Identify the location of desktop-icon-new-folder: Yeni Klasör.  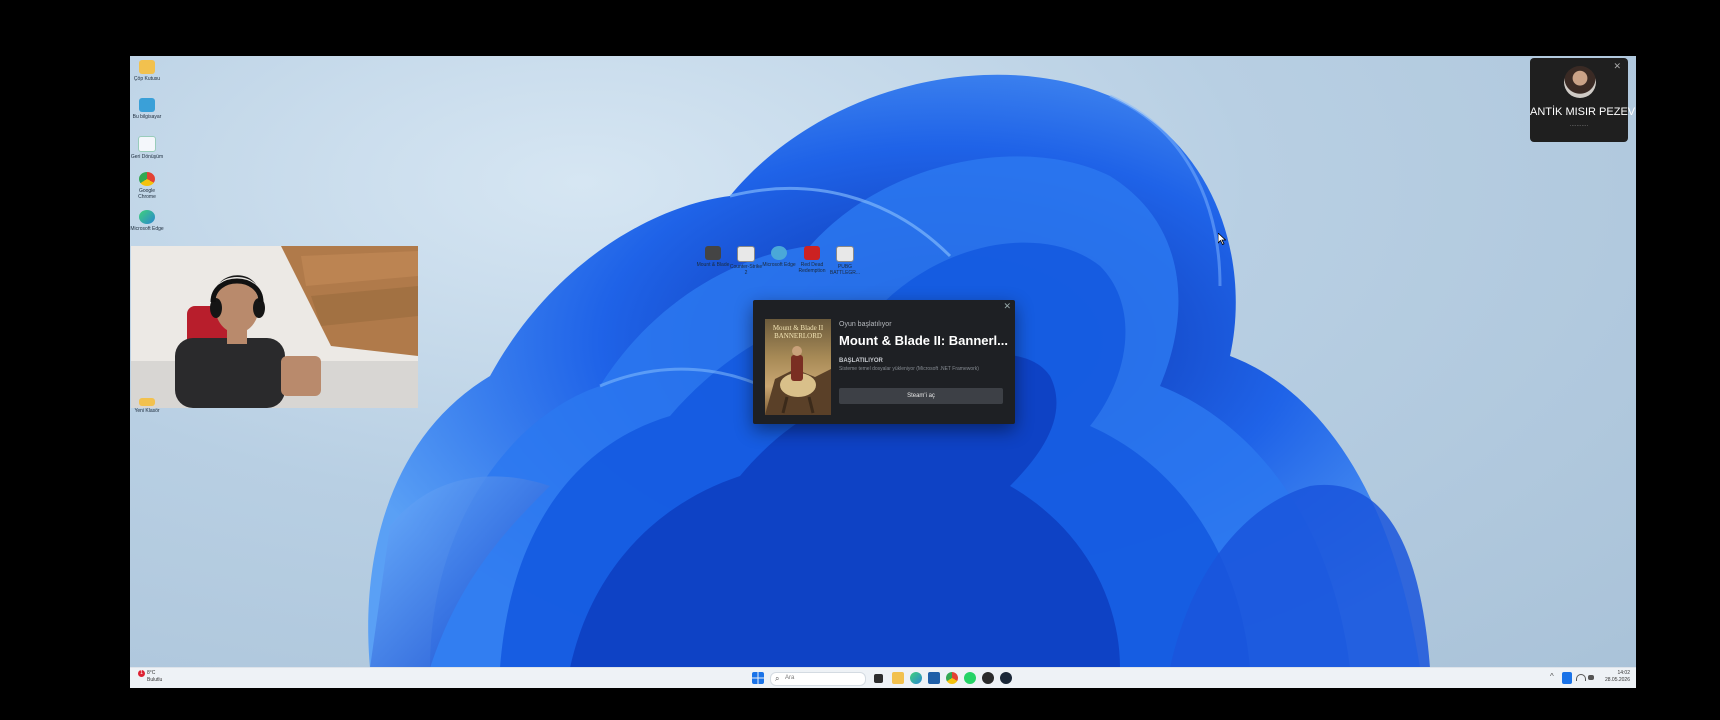
(147, 406).